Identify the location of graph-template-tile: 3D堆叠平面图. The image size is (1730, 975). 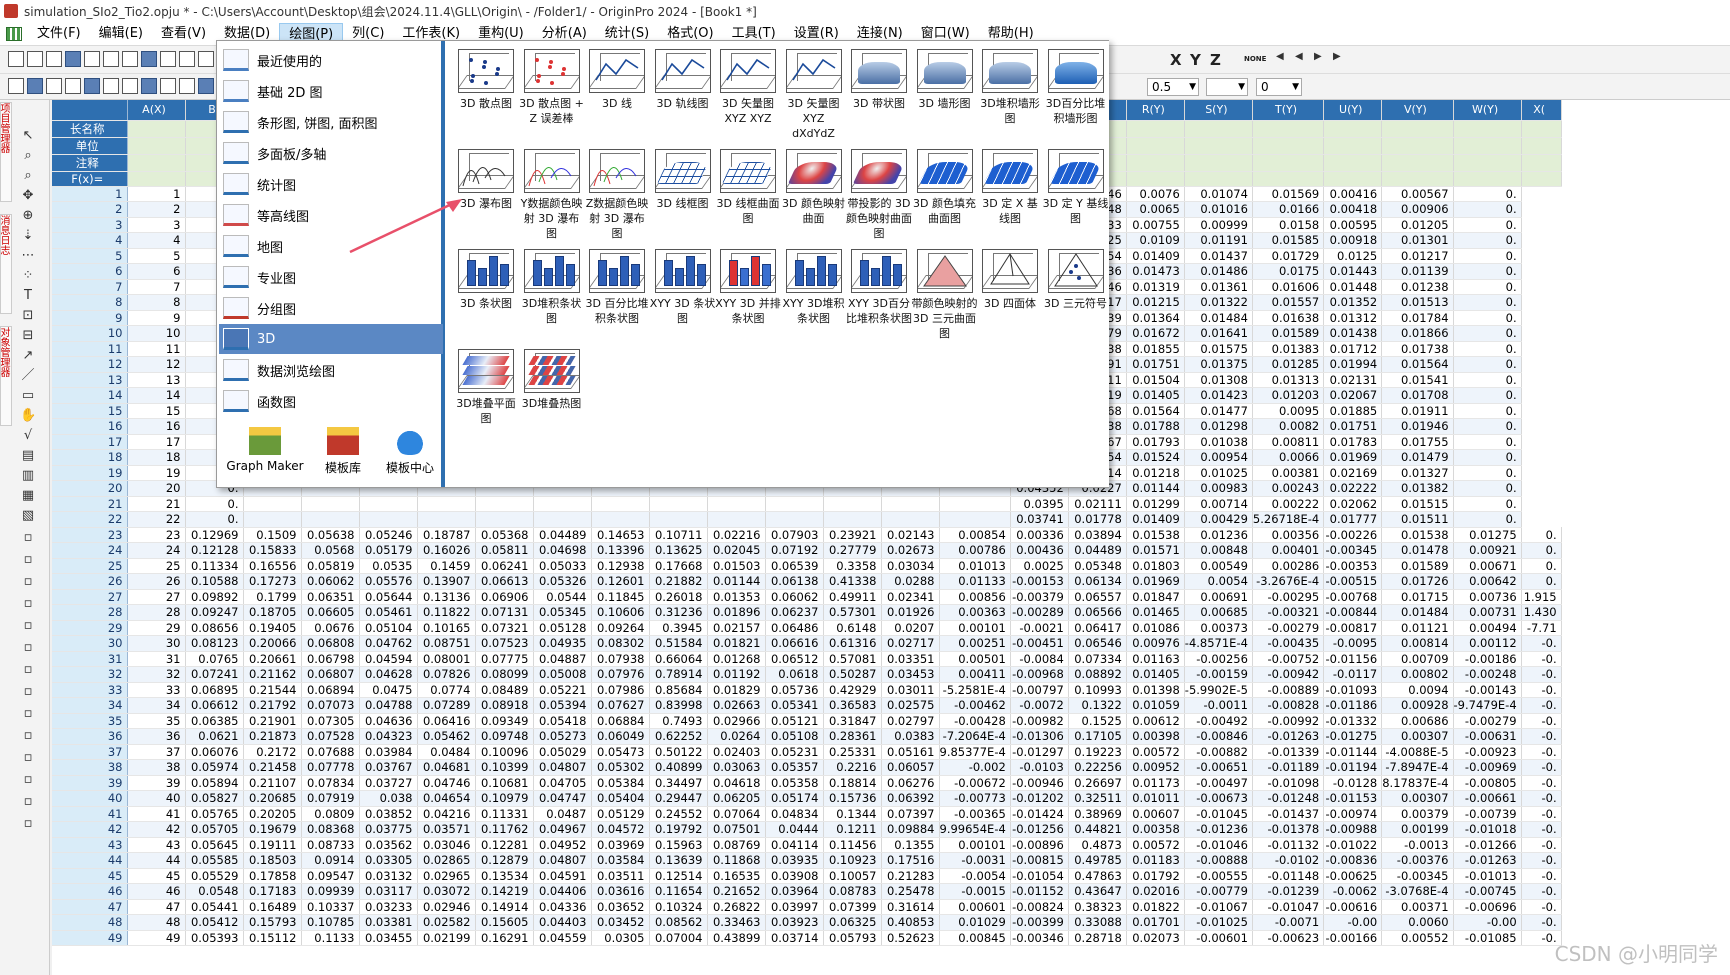
(486, 387).